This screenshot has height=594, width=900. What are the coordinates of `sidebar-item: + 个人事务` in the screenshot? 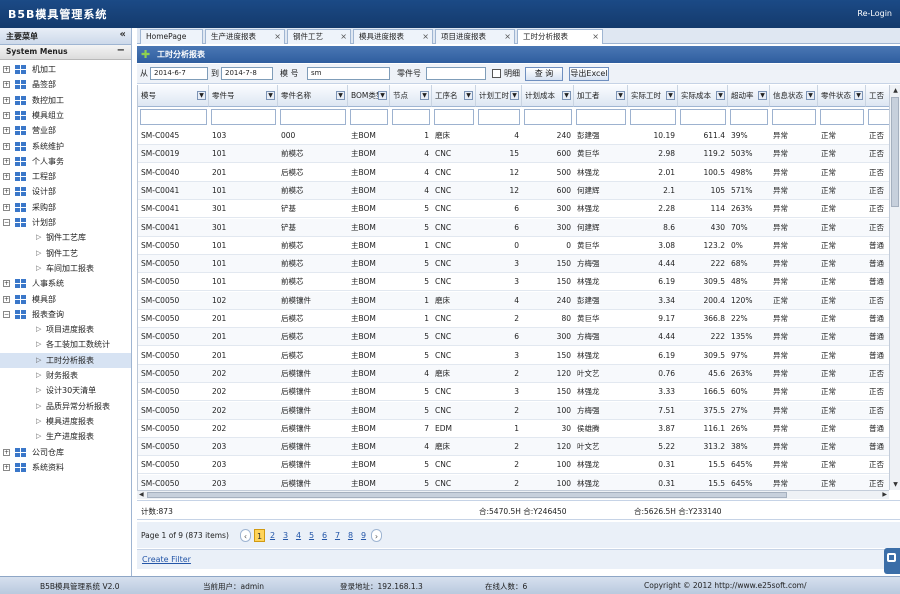 It's located at (65, 161).